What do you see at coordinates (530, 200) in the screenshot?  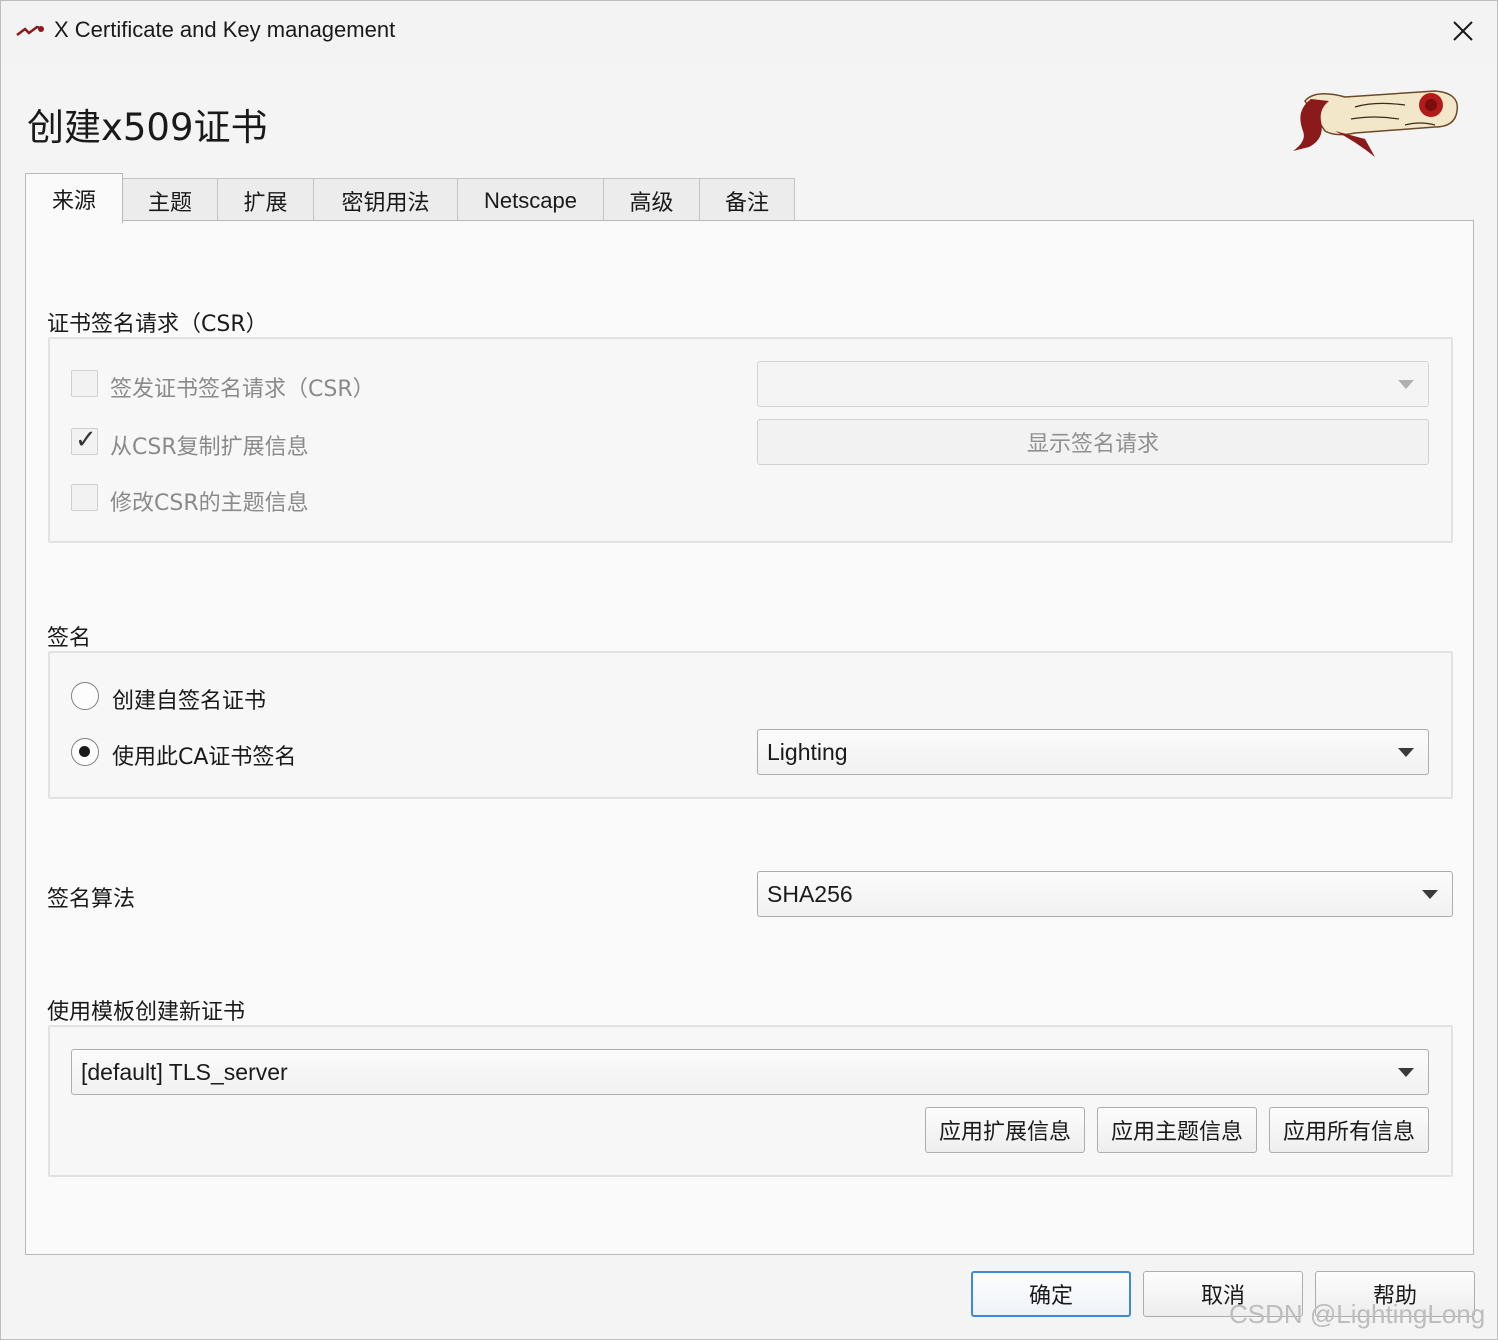 I see `tab-netscape: Netscape` at bounding box center [530, 200].